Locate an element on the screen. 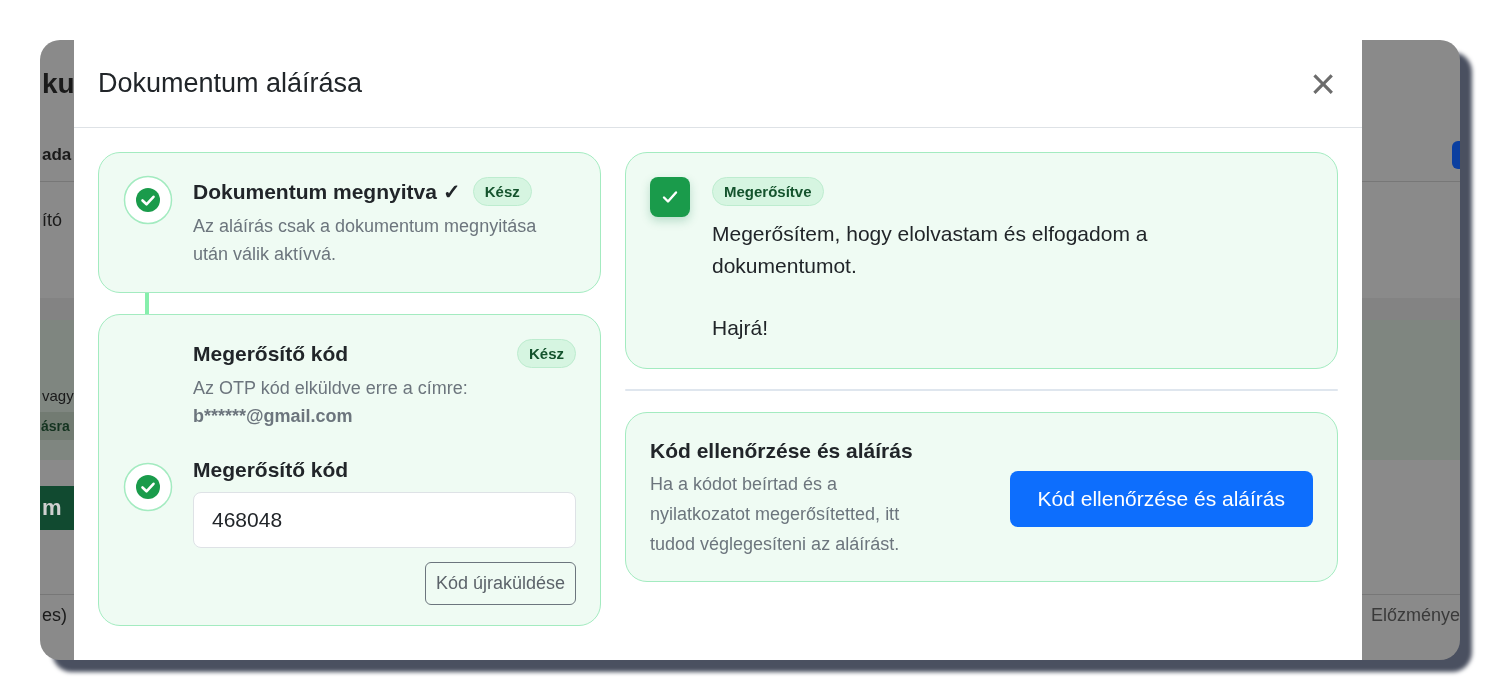  code-input-field: 468048 is located at coordinates (384, 520).